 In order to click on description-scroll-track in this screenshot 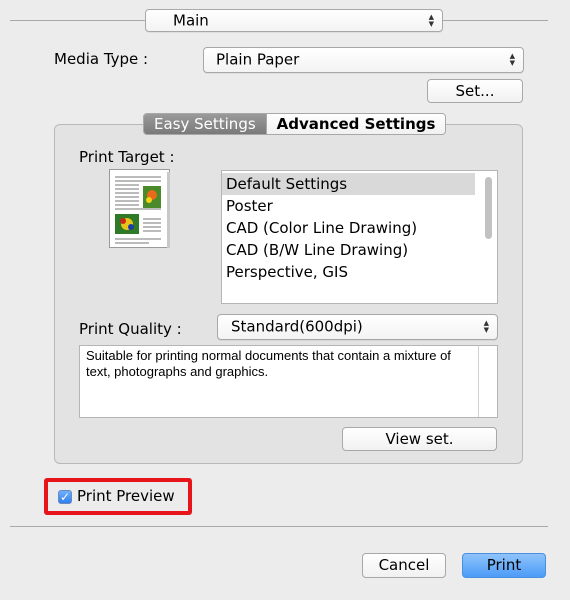, I will do `click(478, 381)`.